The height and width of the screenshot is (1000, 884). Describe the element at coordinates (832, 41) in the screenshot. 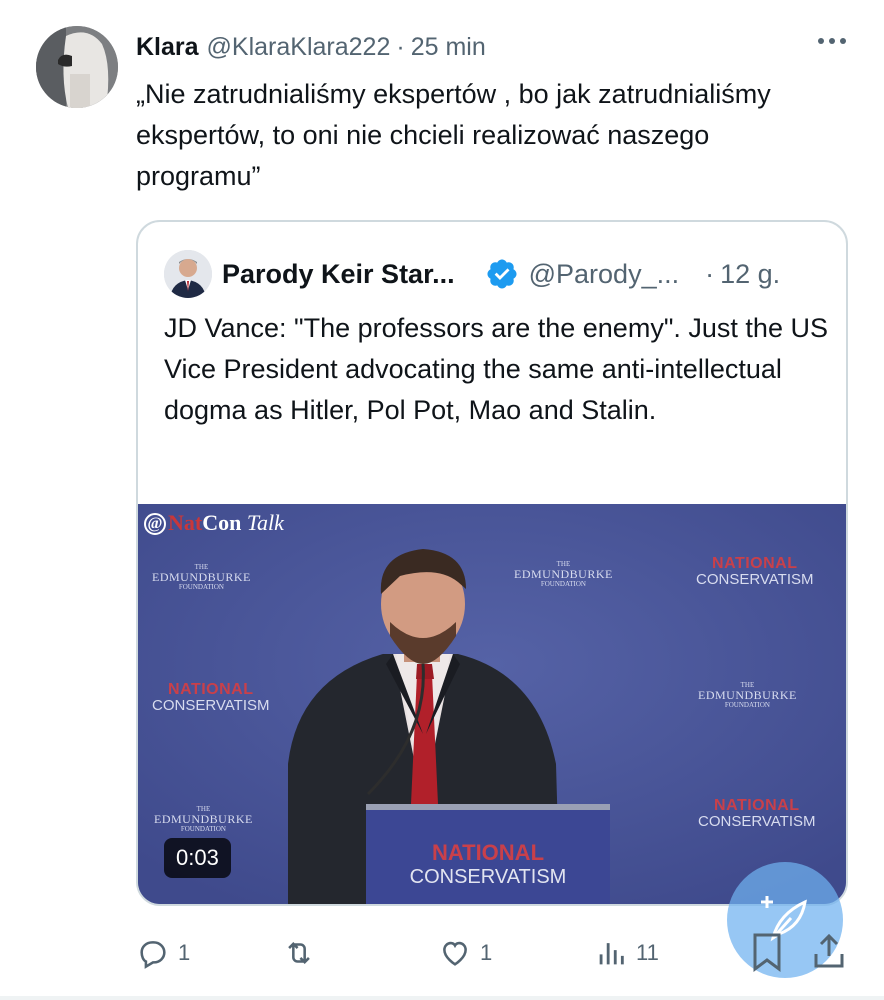

I see `more-horizontal-icon` at that location.